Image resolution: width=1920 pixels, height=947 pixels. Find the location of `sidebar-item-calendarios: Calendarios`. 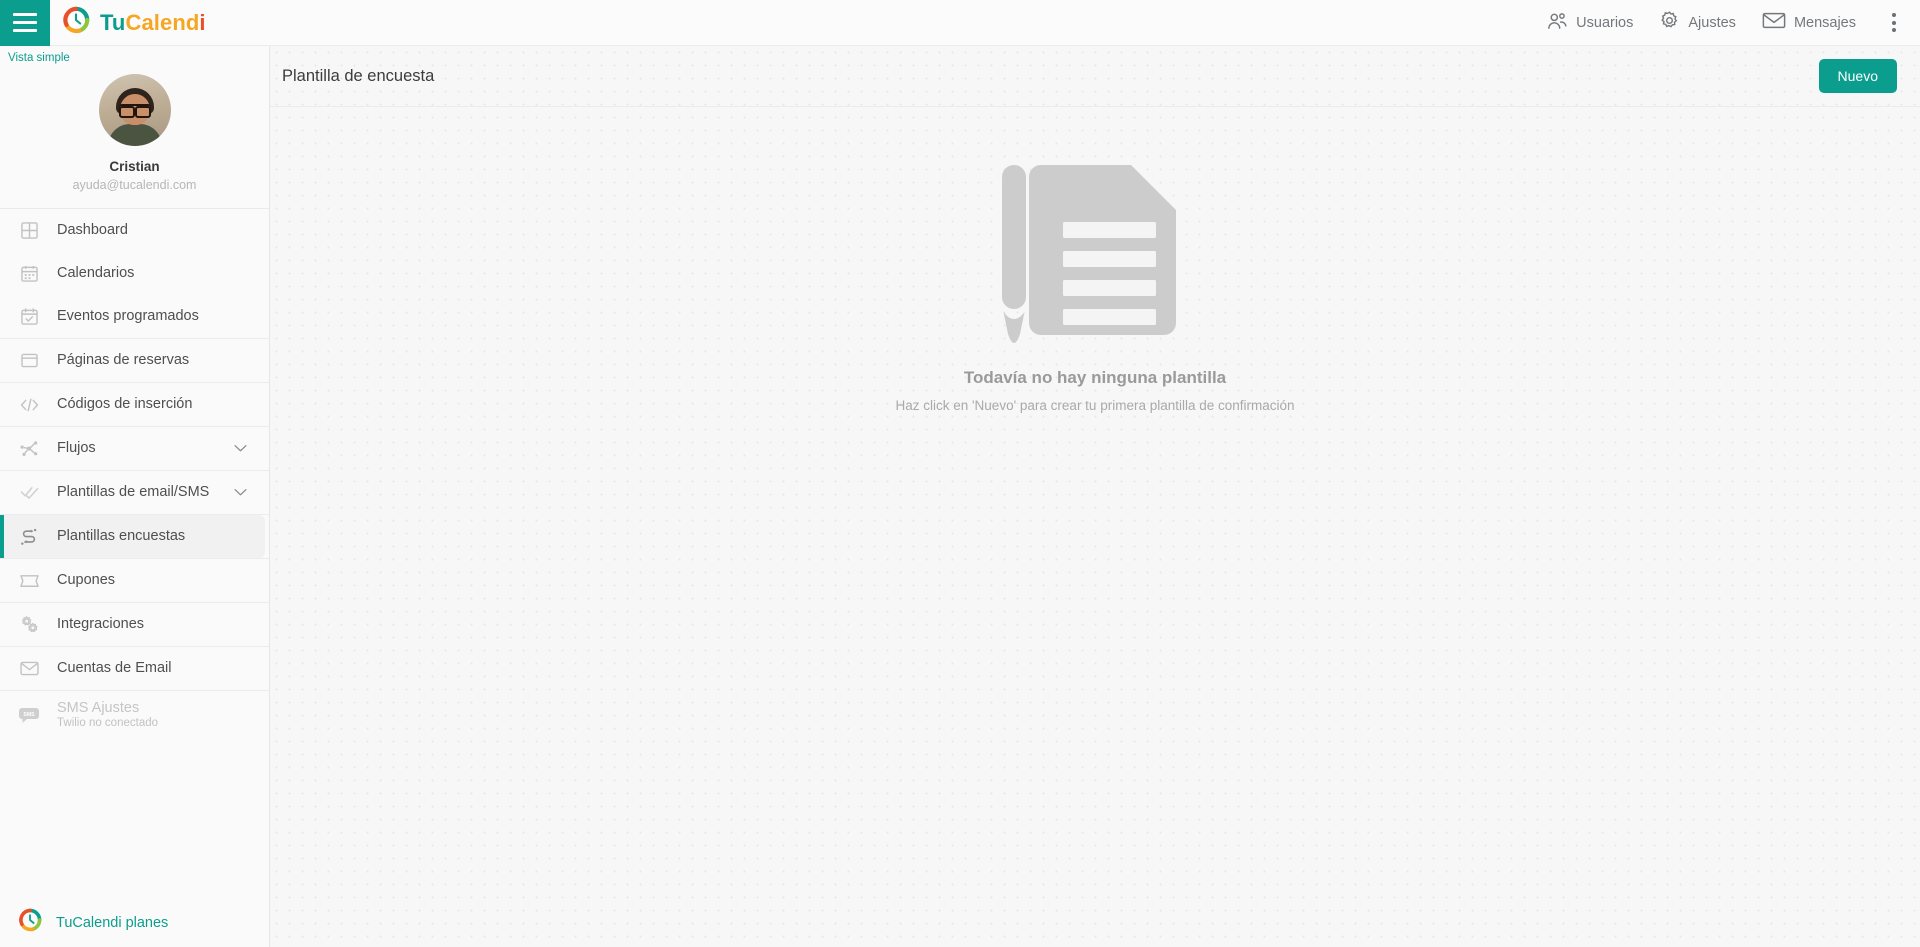

sidebar-item-calendarios: Calendarios is located at coordinates (134, 273).